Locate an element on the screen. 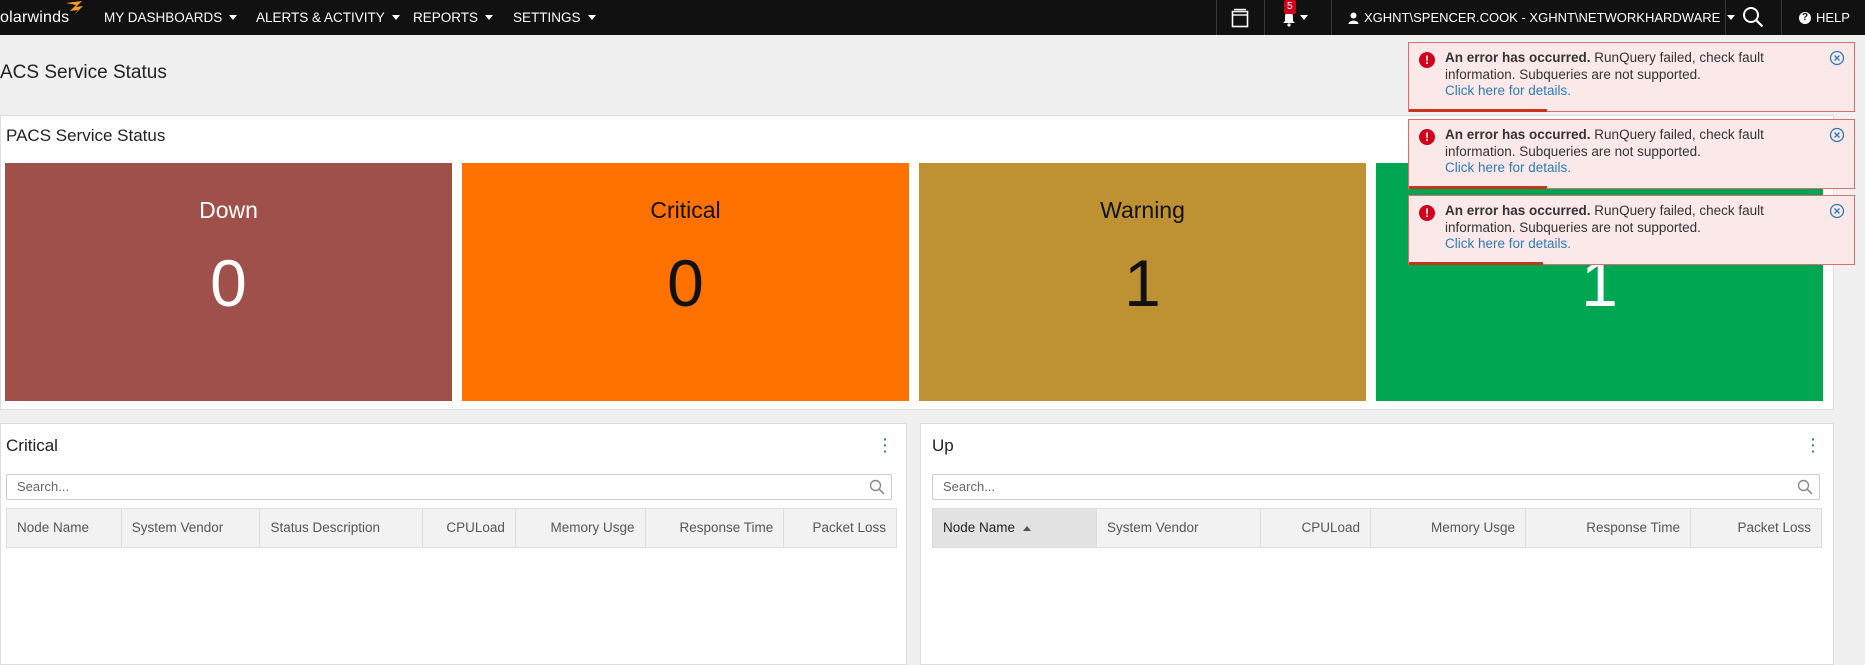  logo-text: olarwinds is located at coordinates (35, 17).